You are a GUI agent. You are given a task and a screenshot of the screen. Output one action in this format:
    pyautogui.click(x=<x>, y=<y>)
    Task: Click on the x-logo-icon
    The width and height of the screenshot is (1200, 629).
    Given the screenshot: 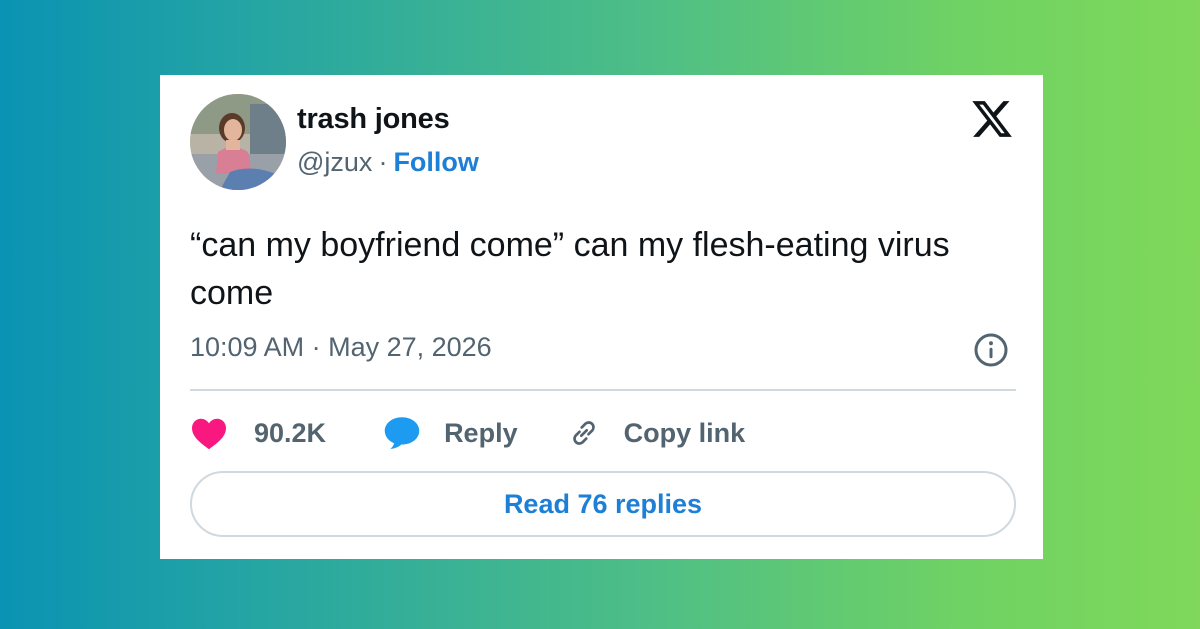 What is the action you would take?
    pyautogui.click(x=992, y=119)
    